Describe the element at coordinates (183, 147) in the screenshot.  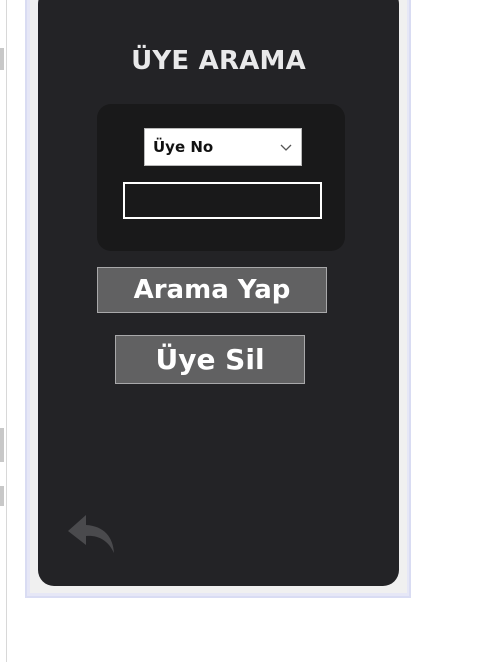
I see `search-field-selected-value: Üye No` at that location.